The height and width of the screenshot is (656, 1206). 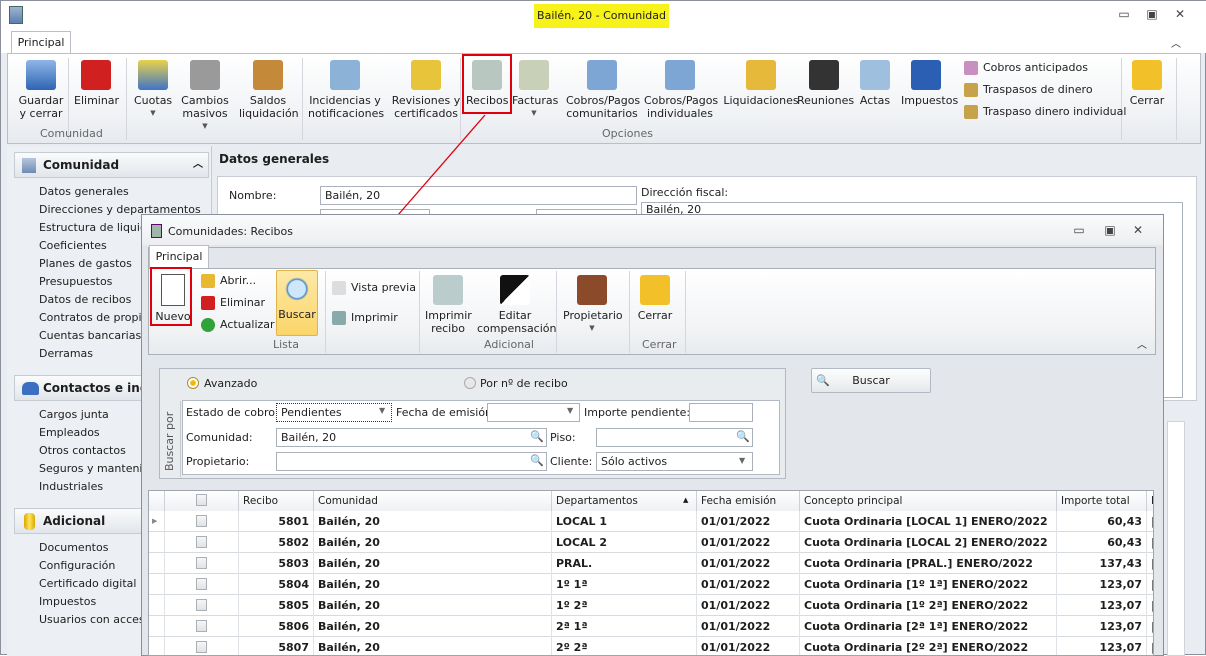 I want to click on sidebar-item: Industriales, so click(x=71, y=486).